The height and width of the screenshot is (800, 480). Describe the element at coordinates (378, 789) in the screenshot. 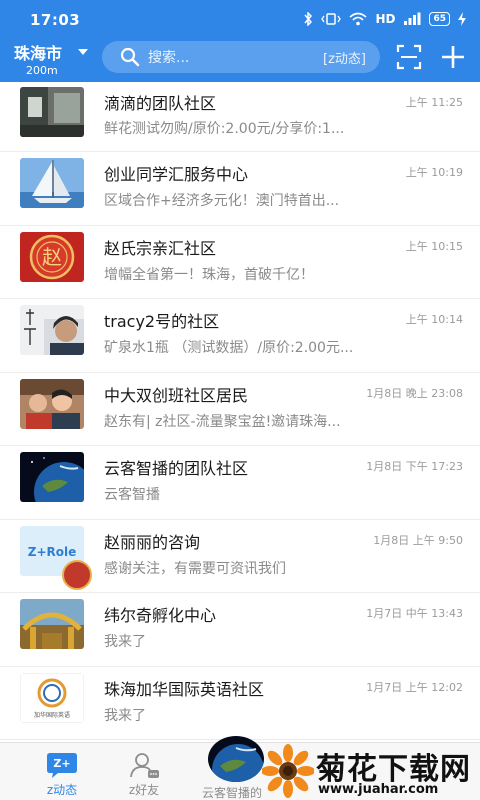

I see `watermark-url: www.juahar.com` at that location.